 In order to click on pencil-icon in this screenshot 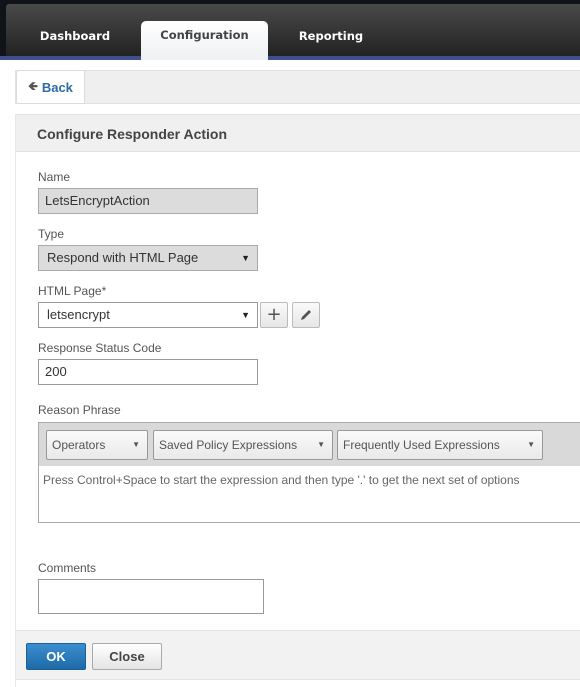, I will do `click(306, 315)`.